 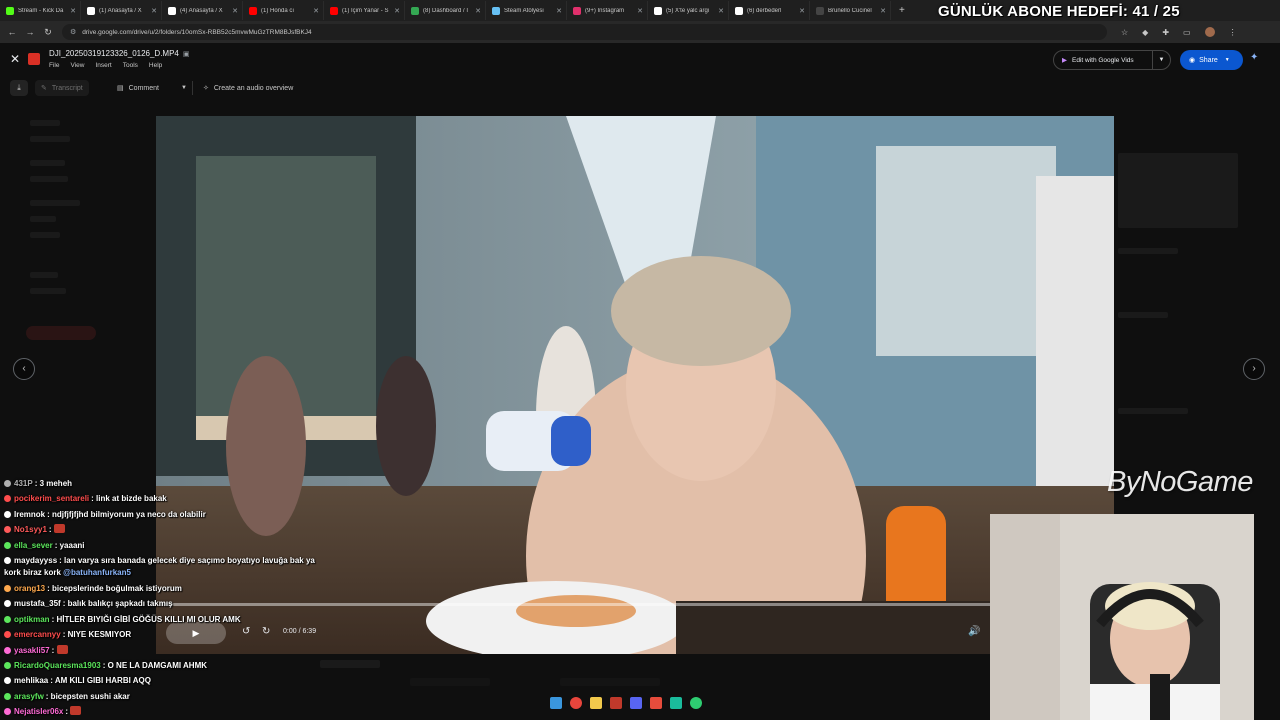 What do you see at coordinates (1179, 32) in the screenshot?
I see `extension-area: ☆ ◆ ✚ ▭ ⋮` at bounding box center [1179, 32].